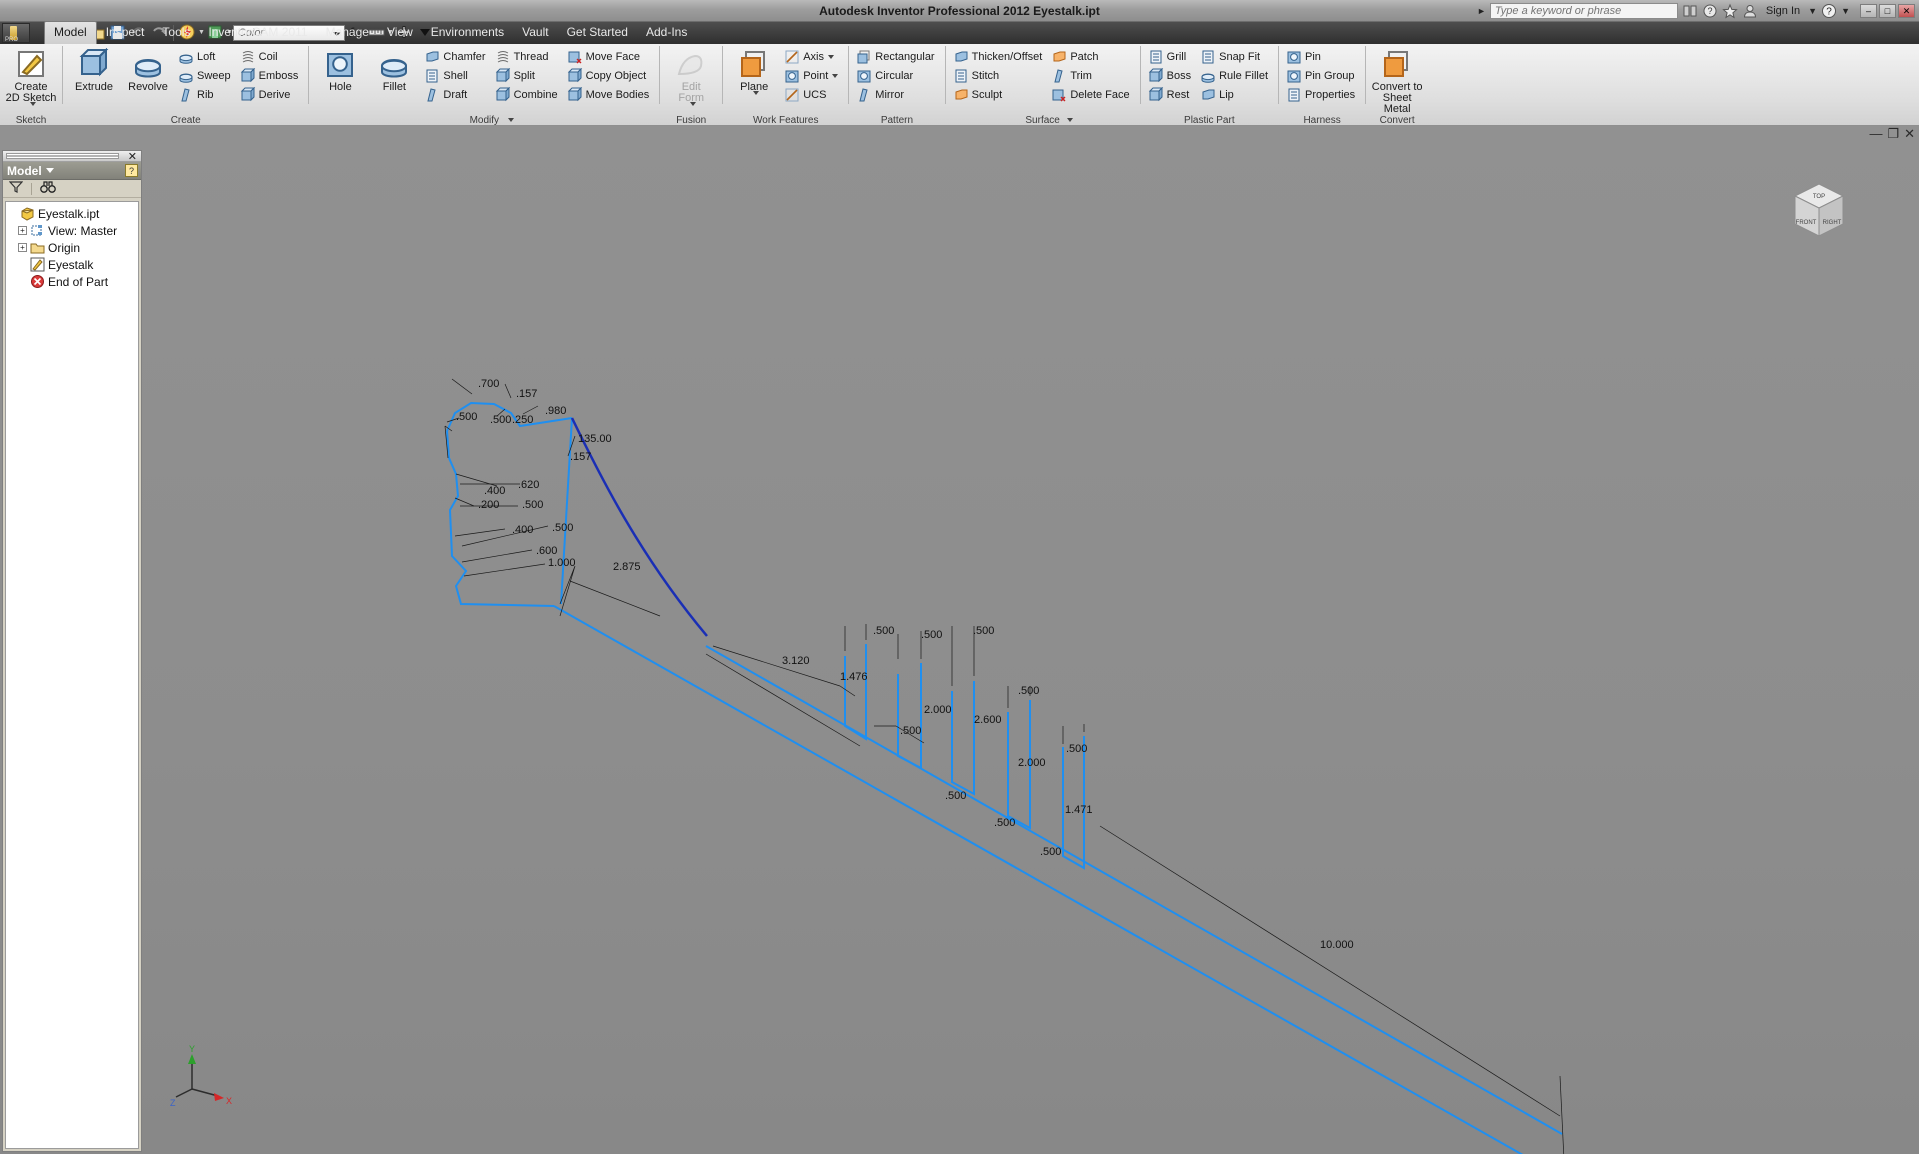 The image size is (1919, 1154). Describe the element at coordinates (627, 567) in the screenshot. I see `dimension-label: 2.875` at that location.